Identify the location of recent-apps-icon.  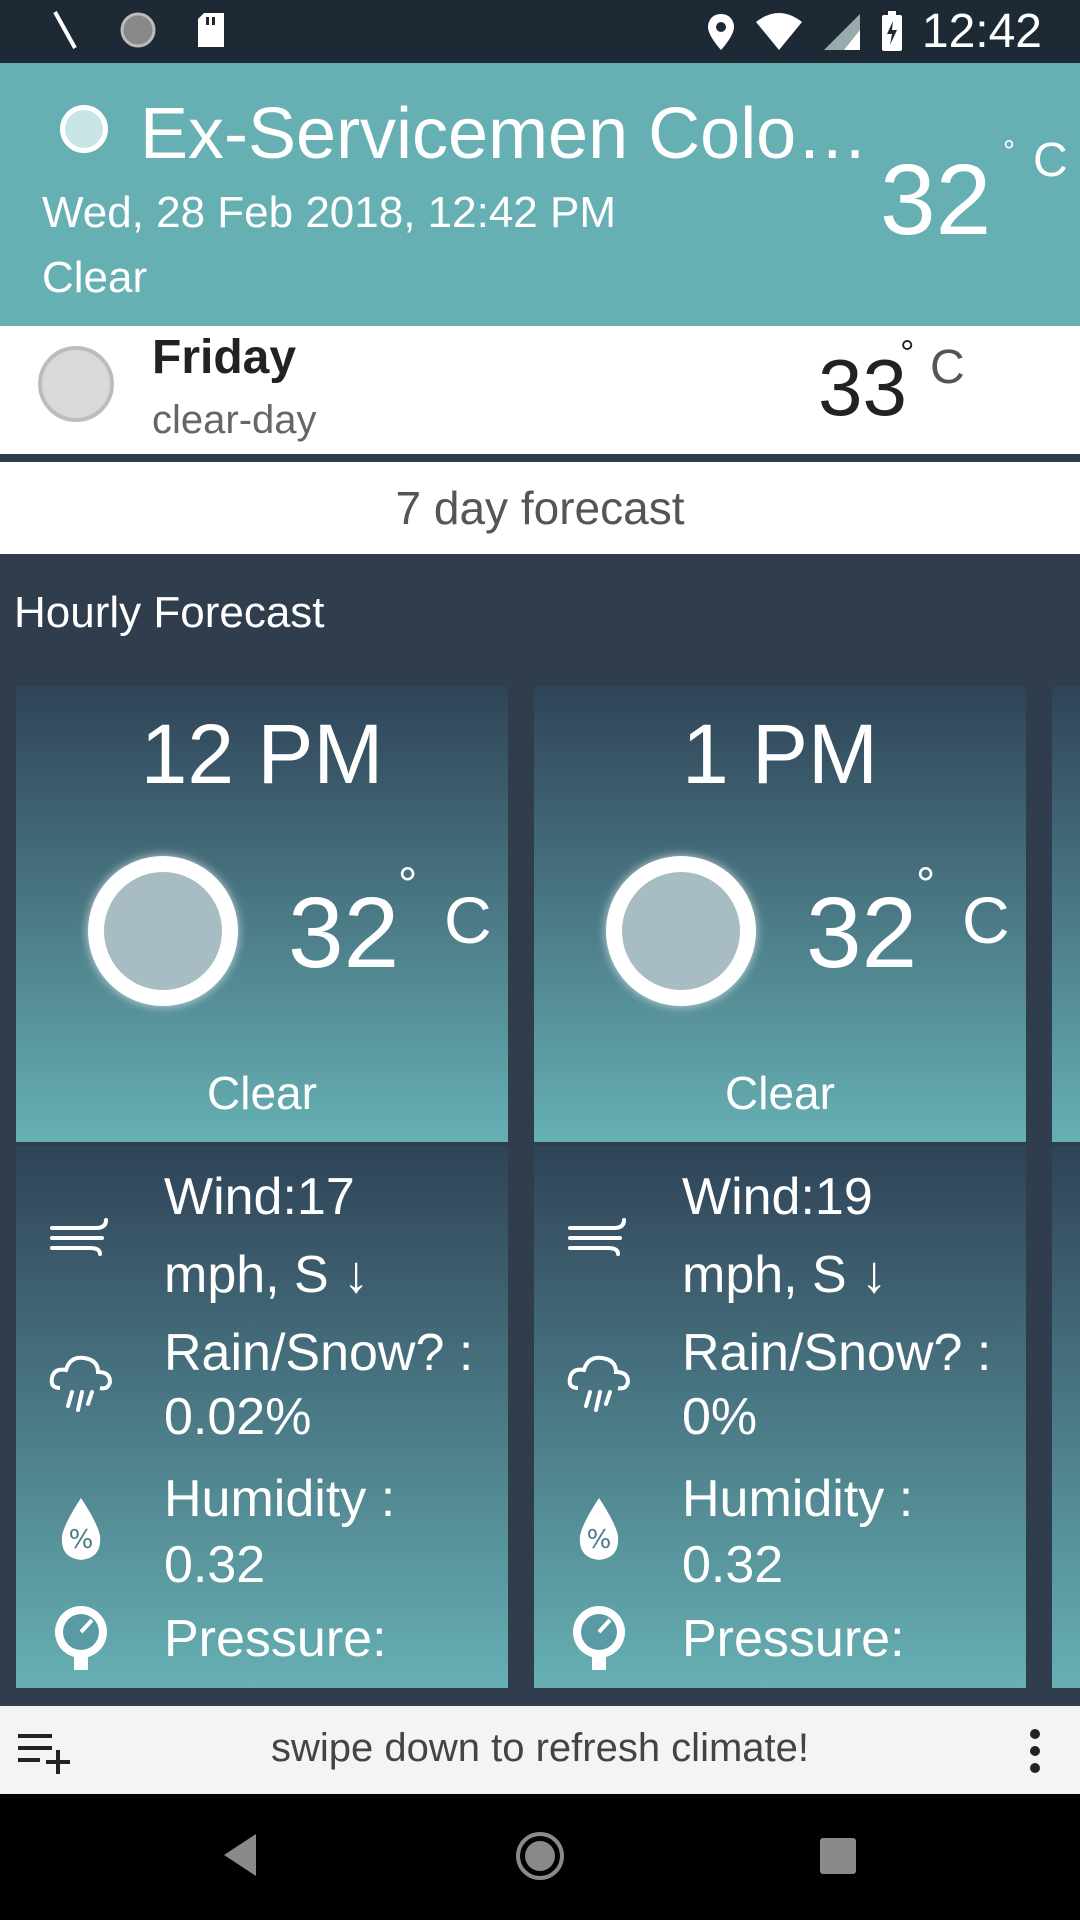
(838, 1856).